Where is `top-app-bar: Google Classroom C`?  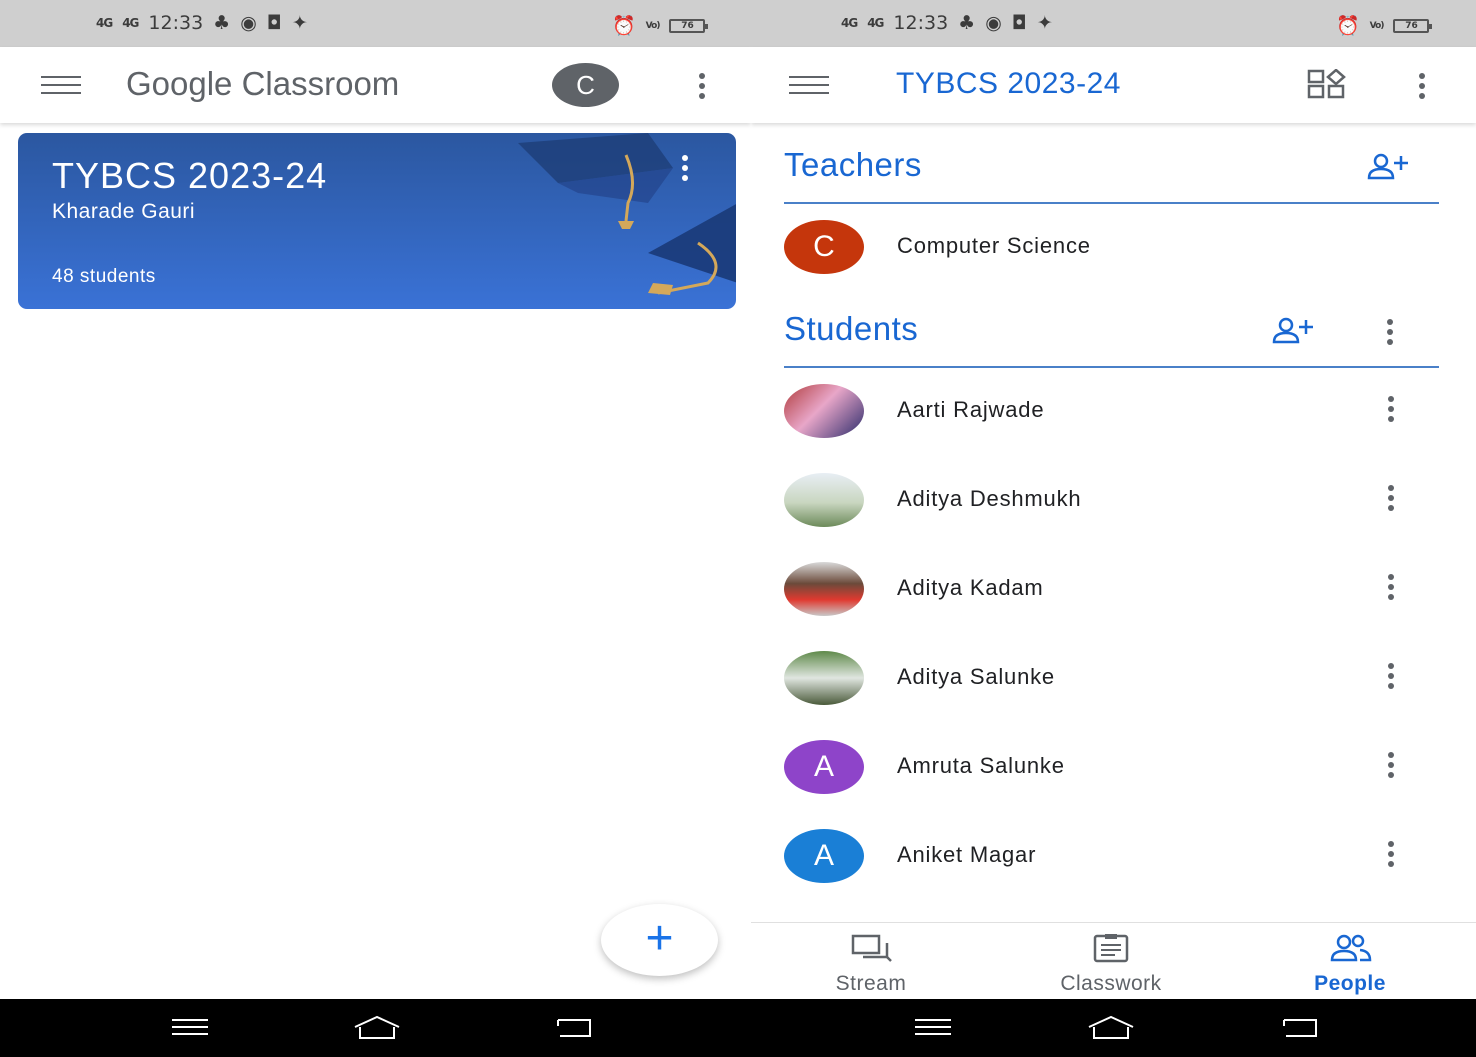
top-app-bar: Google Classroom C is located at coordinates (375, 85).